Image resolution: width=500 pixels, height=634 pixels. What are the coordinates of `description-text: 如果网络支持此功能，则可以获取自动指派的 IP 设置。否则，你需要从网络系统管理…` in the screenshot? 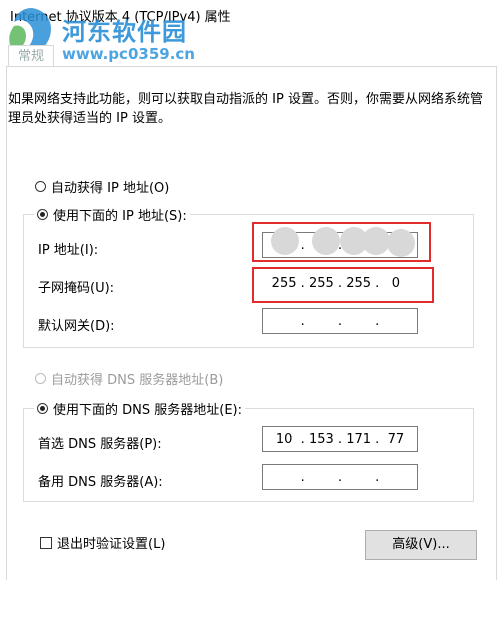 It's located at (245, 109).